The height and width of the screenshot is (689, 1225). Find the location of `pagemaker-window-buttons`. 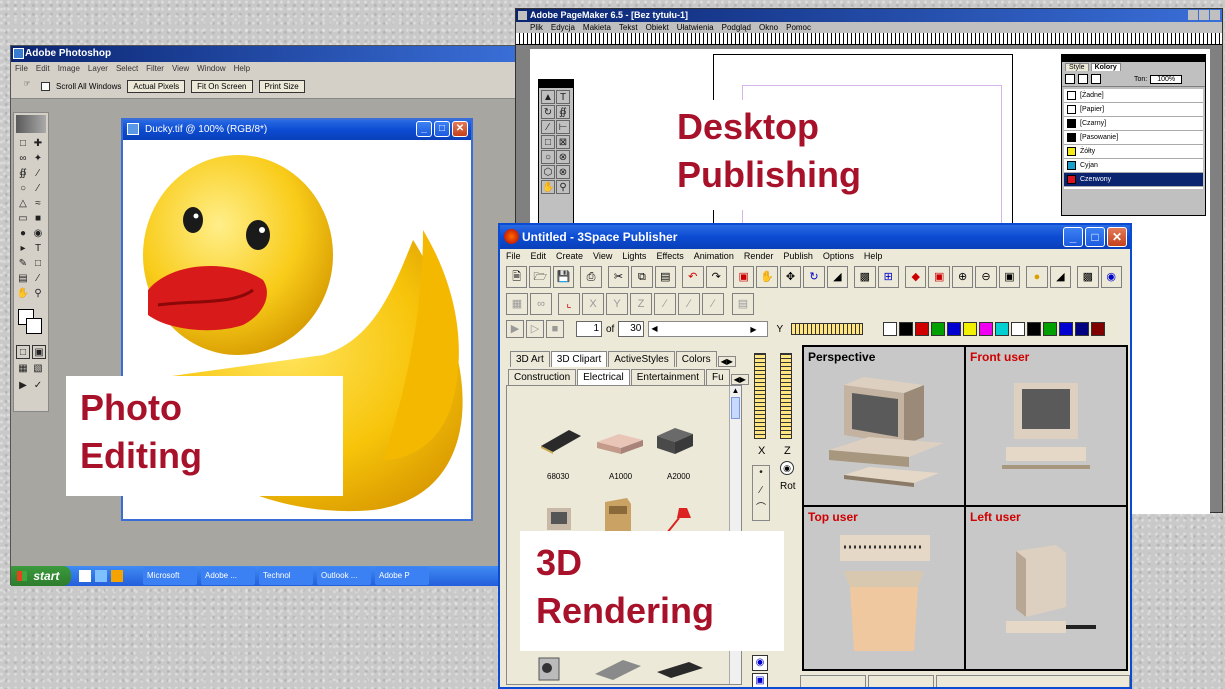

pagemaker-window-buttons is located at coordinates (1204, 15).